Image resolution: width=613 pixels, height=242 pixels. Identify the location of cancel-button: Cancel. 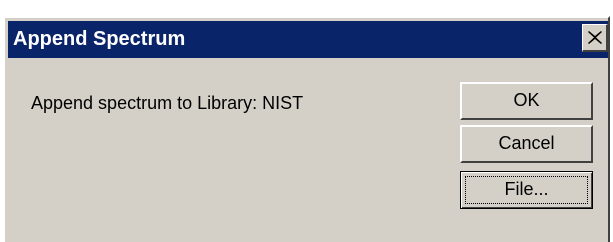
(526, 144).